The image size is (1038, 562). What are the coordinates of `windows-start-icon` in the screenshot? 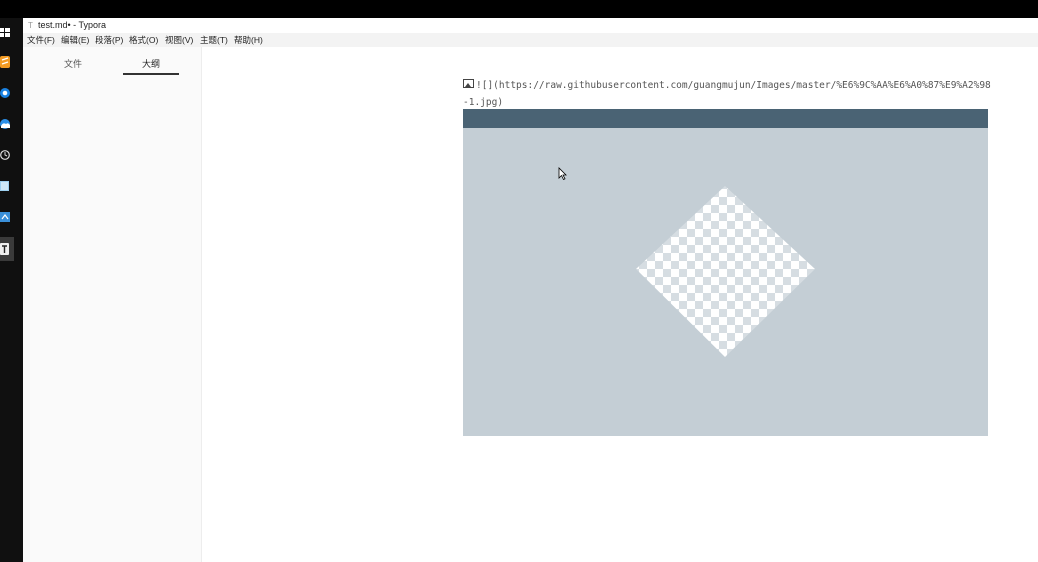 It's located at (5, 33).